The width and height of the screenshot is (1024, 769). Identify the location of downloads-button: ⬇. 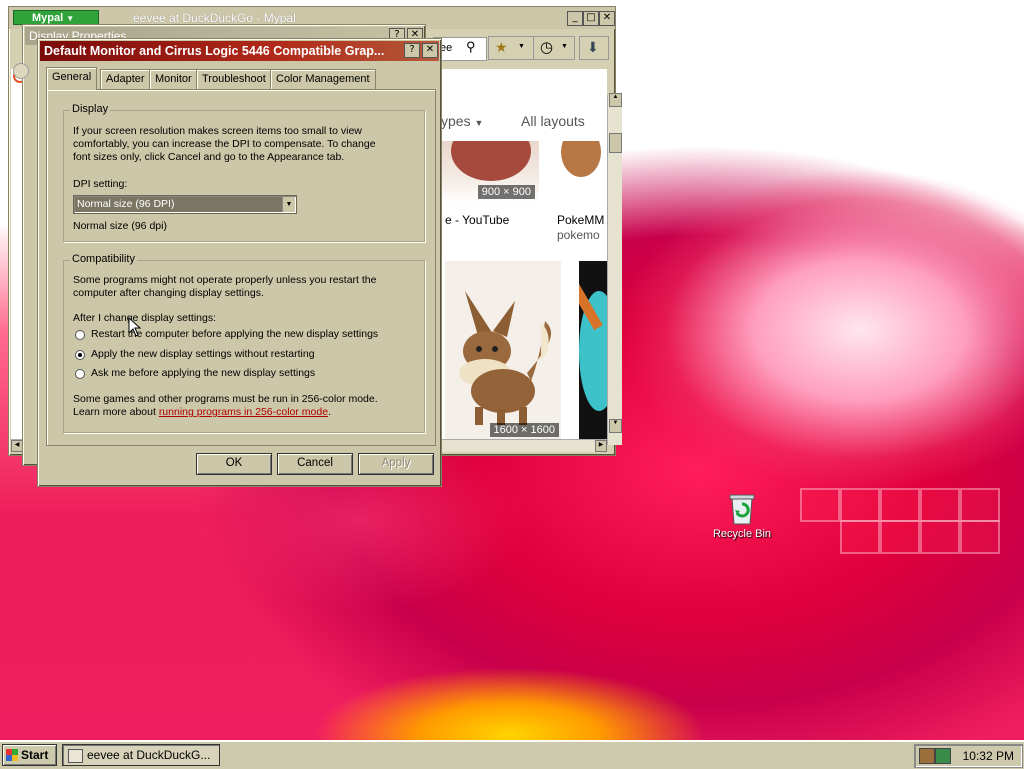
(594, 48).